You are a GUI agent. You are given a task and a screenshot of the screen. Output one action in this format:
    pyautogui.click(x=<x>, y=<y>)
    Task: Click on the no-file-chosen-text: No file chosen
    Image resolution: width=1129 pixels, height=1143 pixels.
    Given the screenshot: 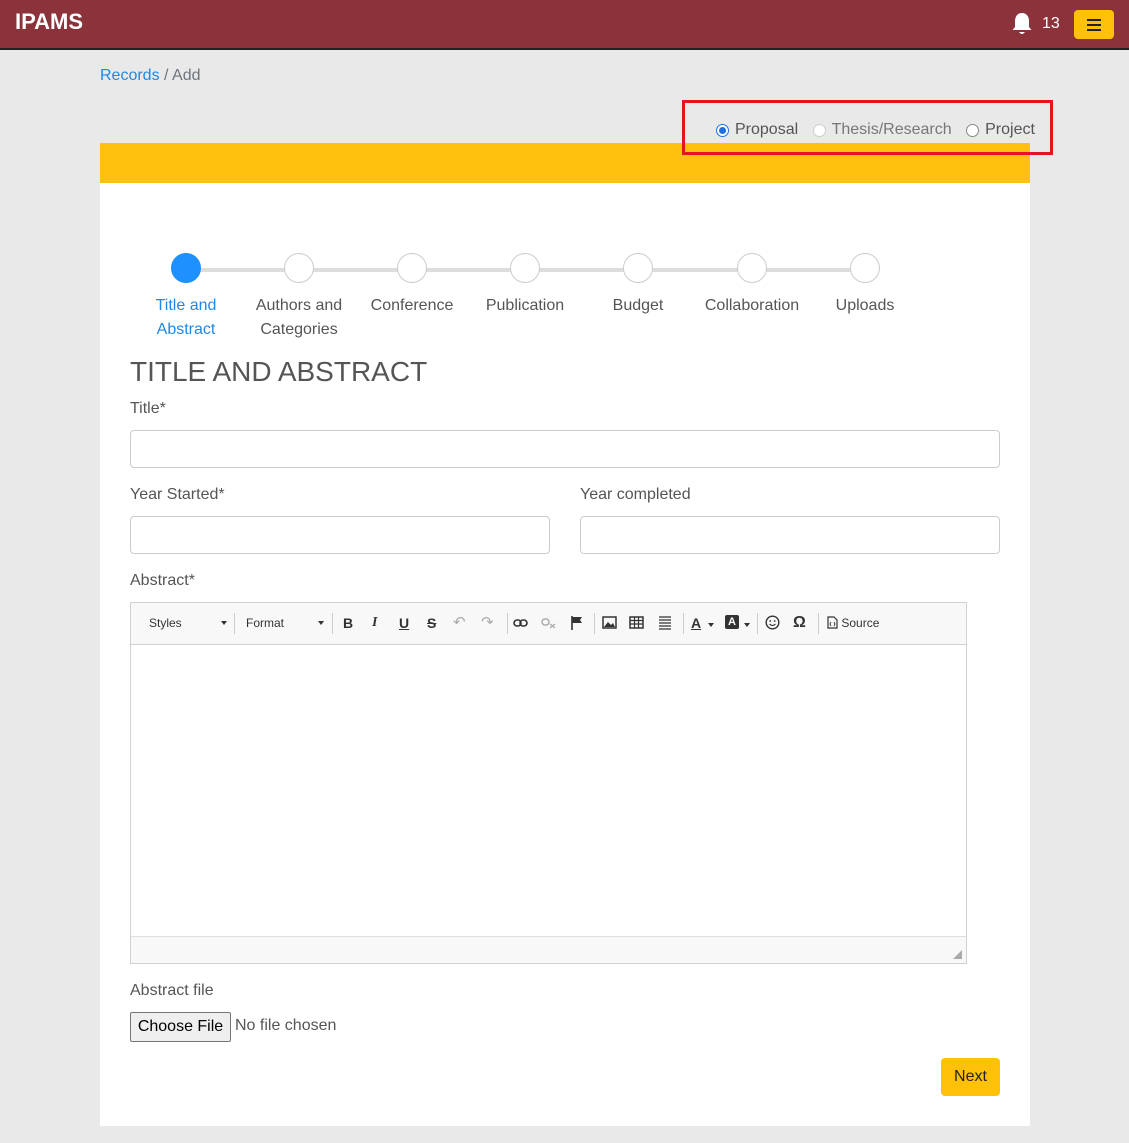 What is the action you would take?
    pyautogui.click(x=286, y=1025)
    